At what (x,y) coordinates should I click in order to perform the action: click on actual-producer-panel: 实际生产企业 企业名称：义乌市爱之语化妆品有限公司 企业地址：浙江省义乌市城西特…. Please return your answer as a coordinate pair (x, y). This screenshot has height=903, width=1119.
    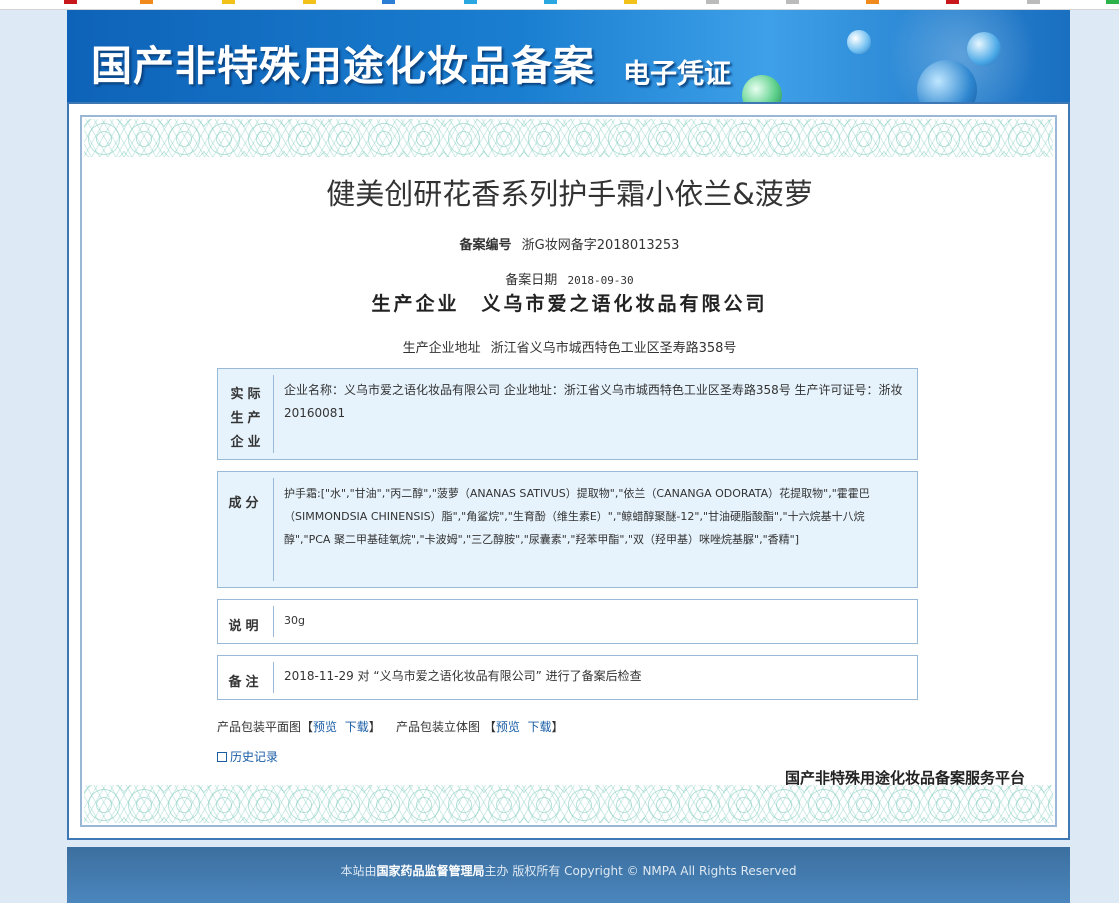
    Looking at the image, I should click on (567, 414).